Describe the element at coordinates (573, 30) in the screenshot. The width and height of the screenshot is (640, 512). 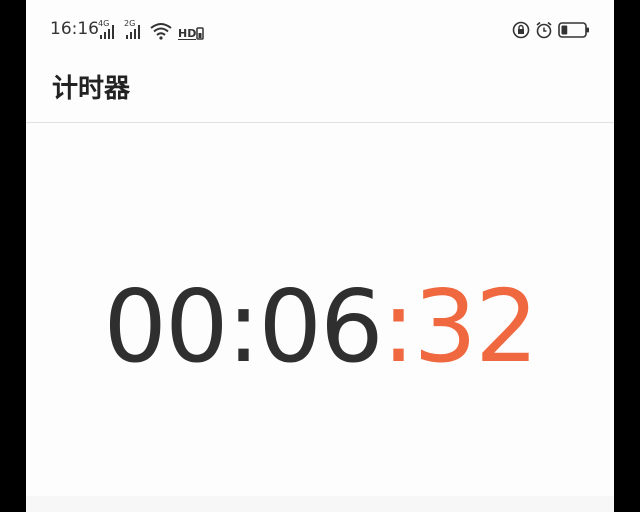
I see `battery-icon` at that location.